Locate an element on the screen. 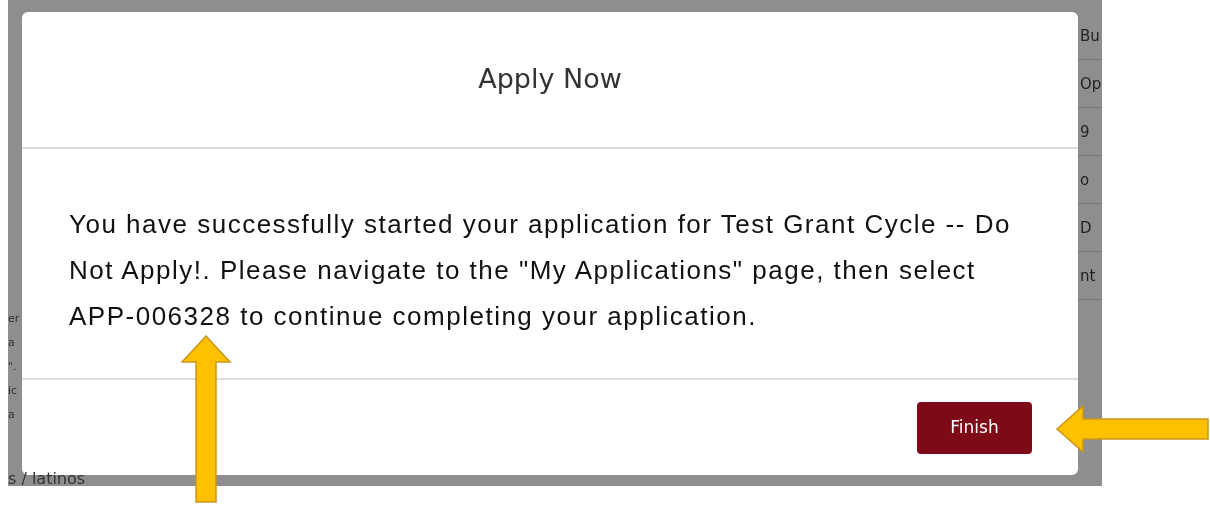 Image resolution: width=1210 pixels, height=508 pixels. background-text: ". is located at coordinates (13, 367).